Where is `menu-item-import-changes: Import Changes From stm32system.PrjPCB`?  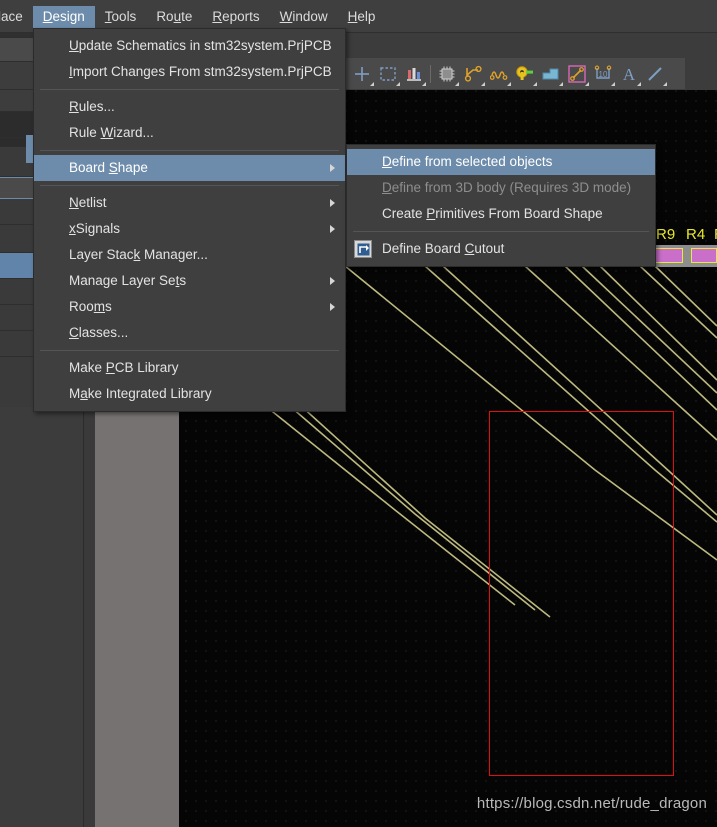
menu-item-import-changes: Import Changes From stm32system.PrjPCB is located at coordinates (189, 72).